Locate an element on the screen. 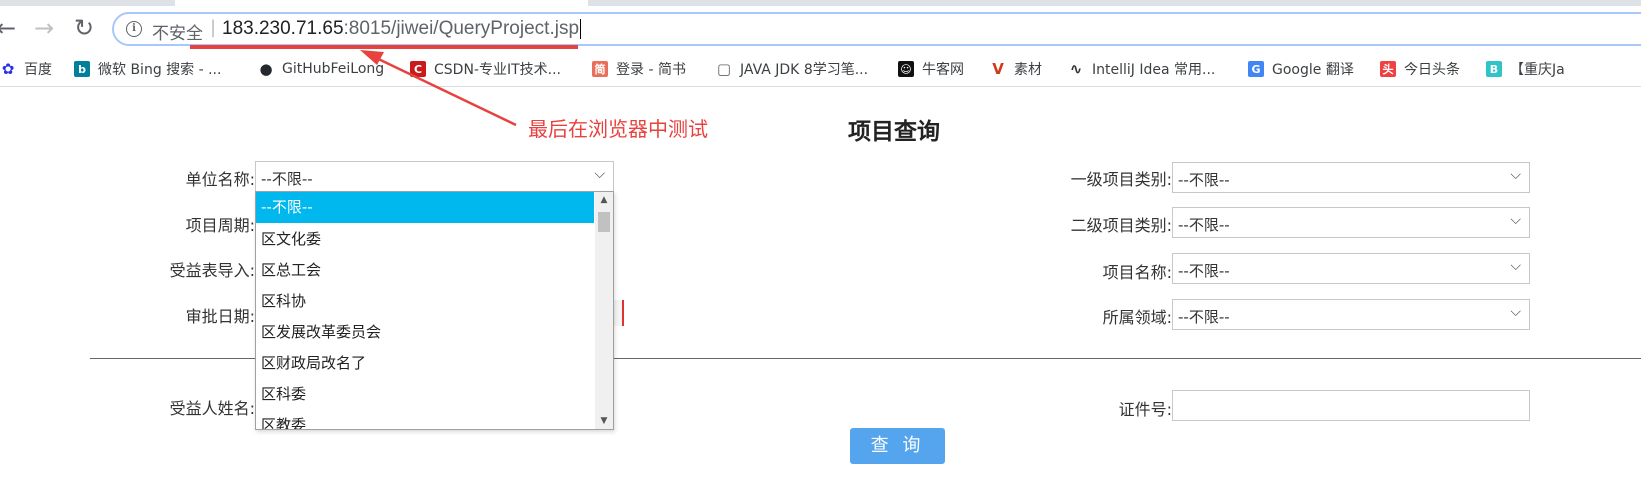 The width and height of the screenshot is (1641, 490). beneficiary-name-label: 受益人姓名: is located at coordinates (212, 408).